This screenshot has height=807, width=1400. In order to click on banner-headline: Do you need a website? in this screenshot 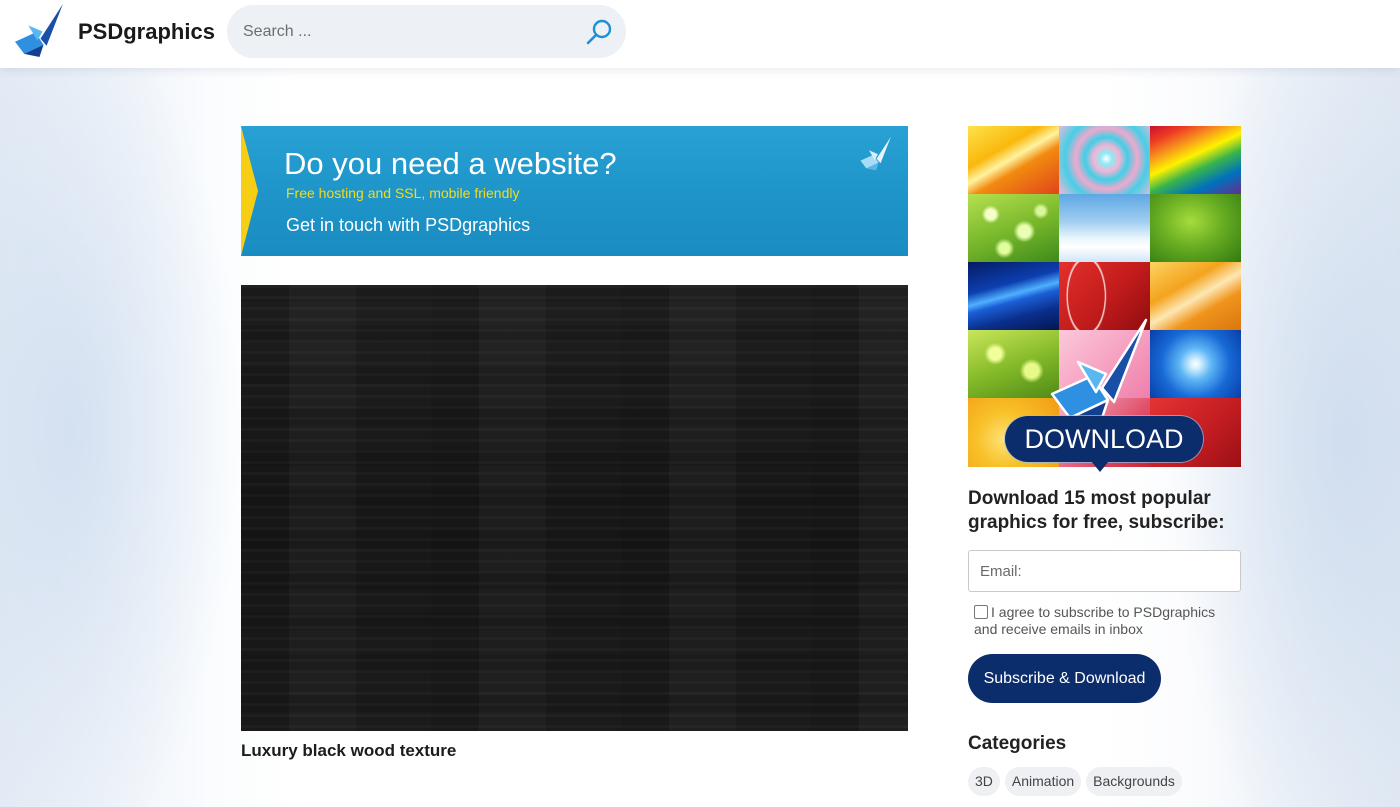, I will do `click(450, 163)`.